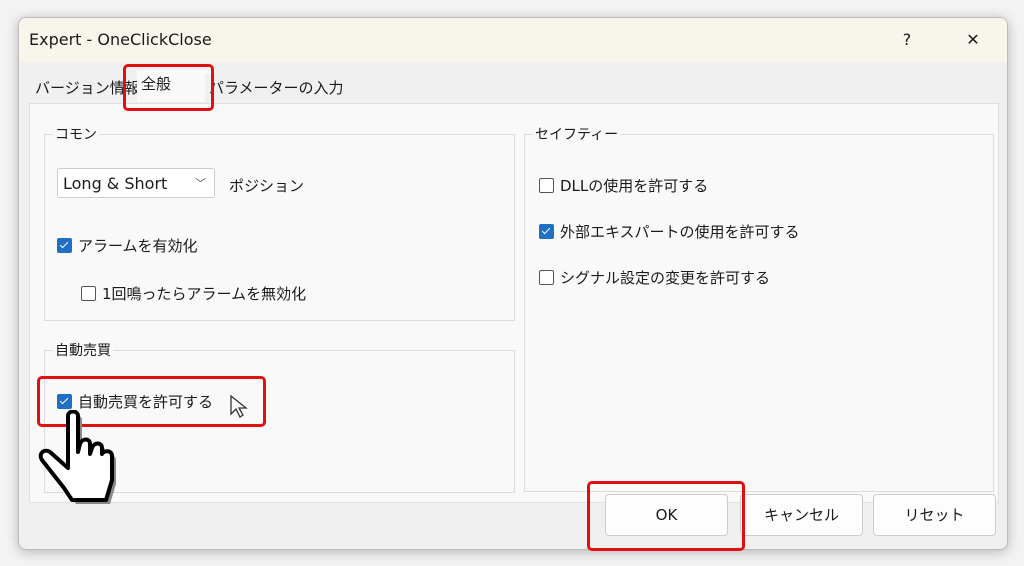  What do you see at coordinates (138, 246) in the screenshot?
I see `enable-alert-label: アラームを有効化` at bounding box center [138, 246].